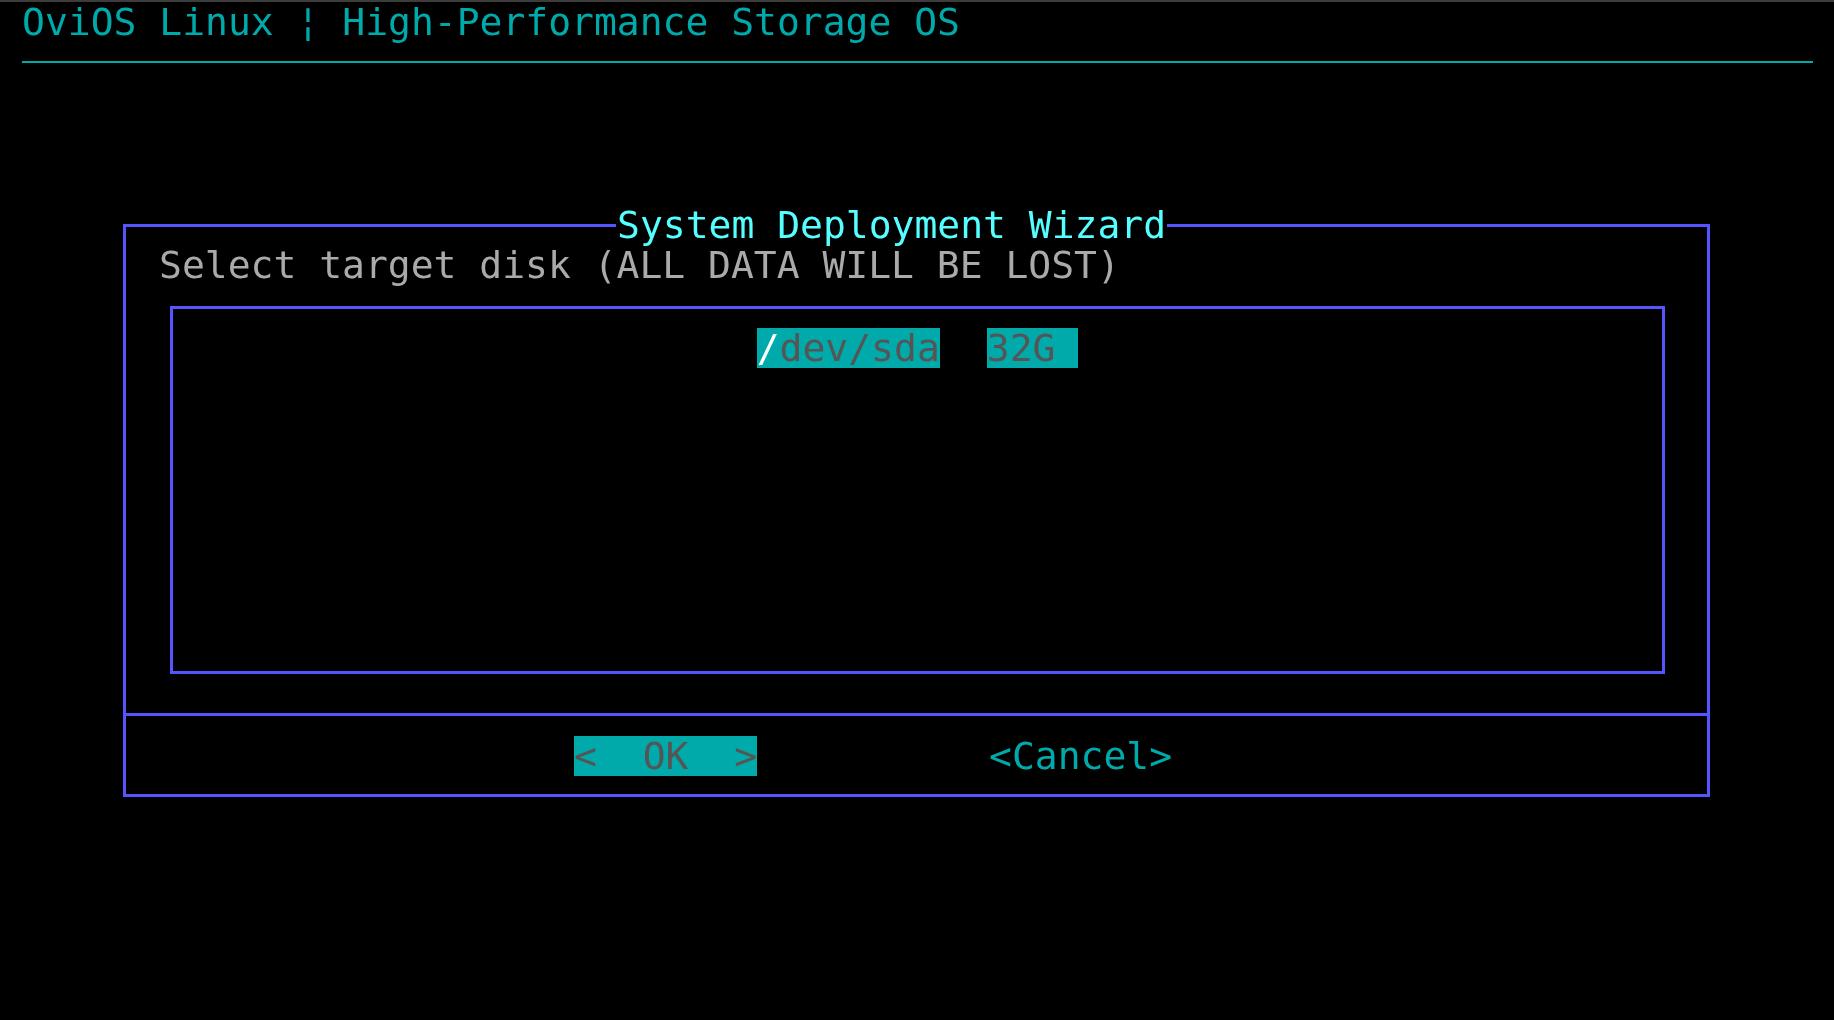 This screenshot has height=1020, width=1834. I want to click on screen-title: OviOS Linux ¦ High-Performance Storage OS, so click(491, 22).